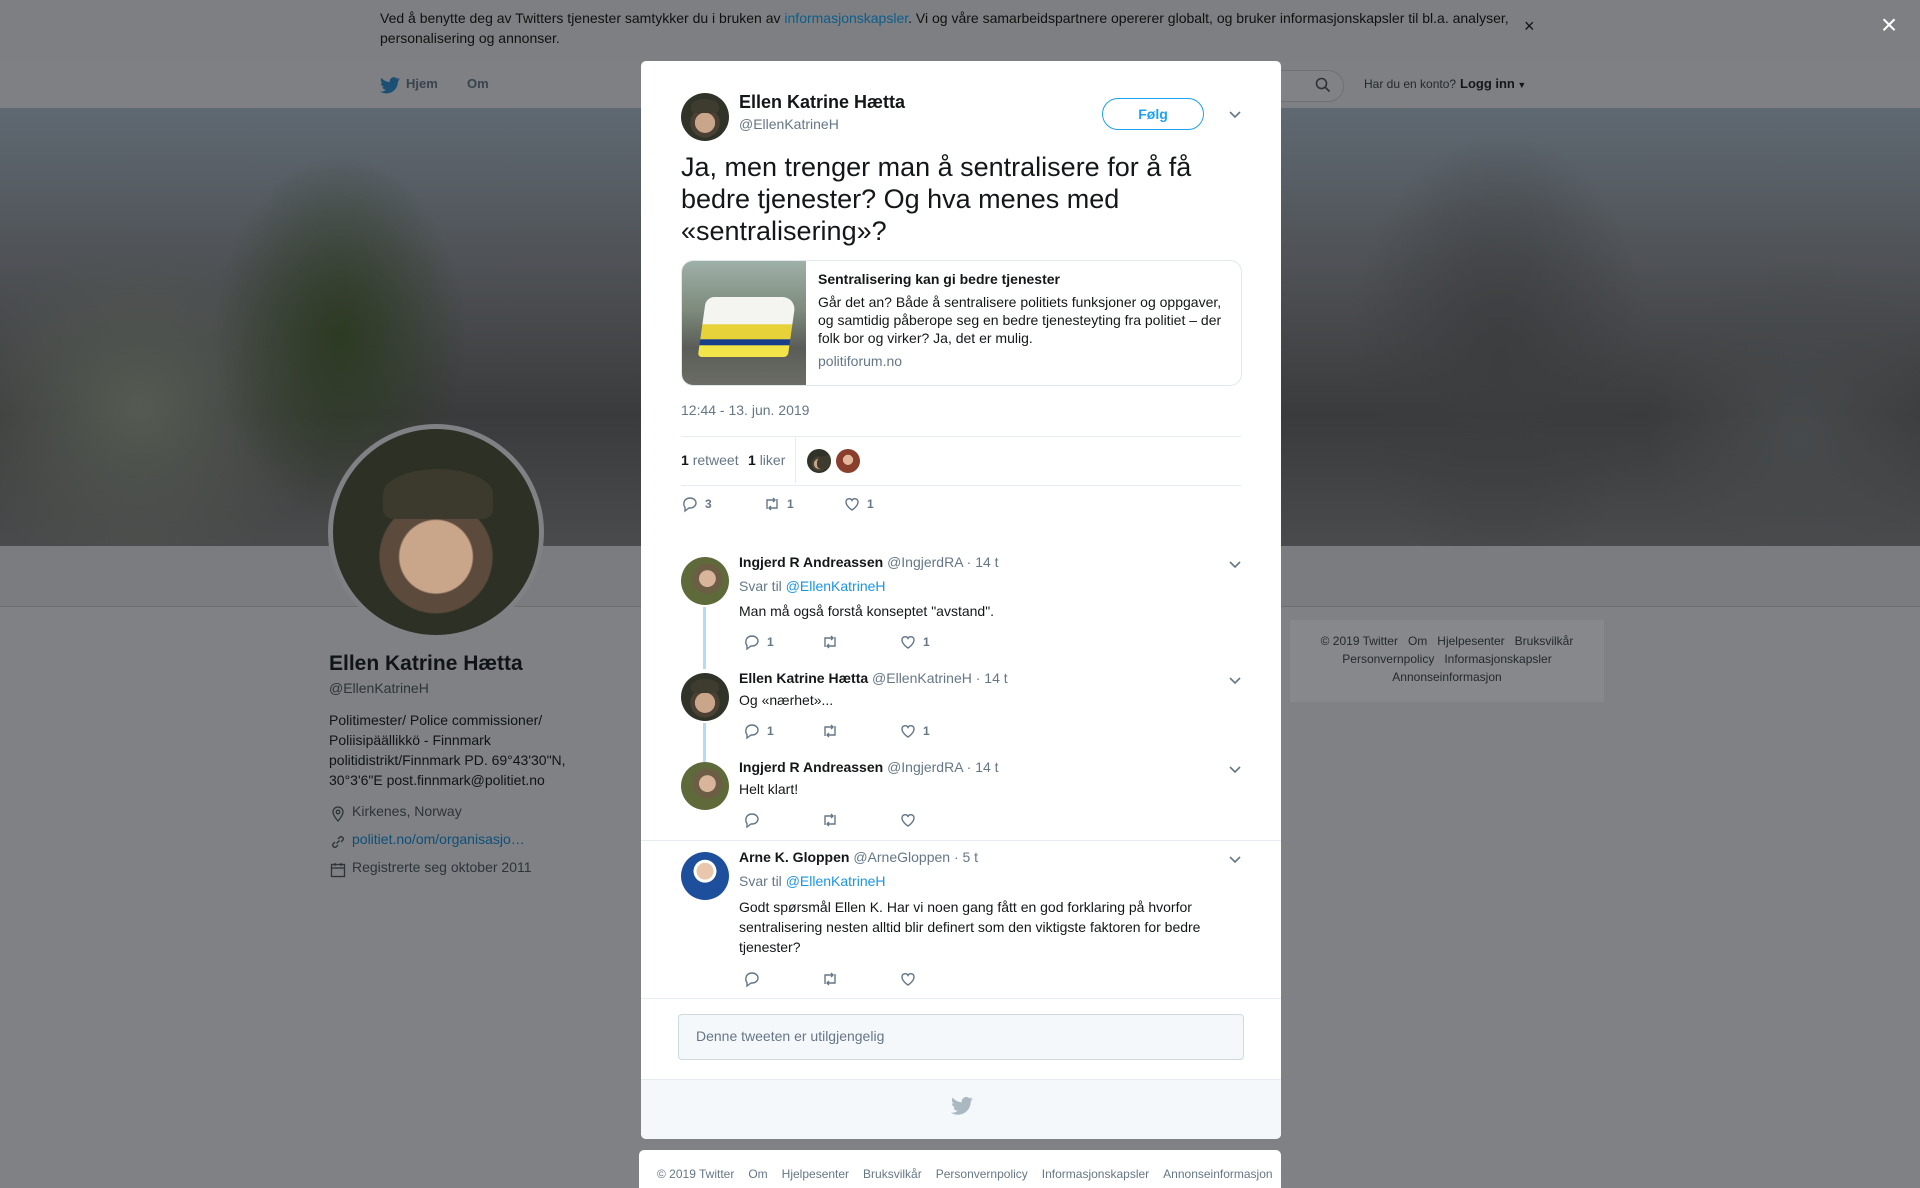  I want to click on card-title: Sentralisering kan gi bedre tjenester, so click(939, 279).